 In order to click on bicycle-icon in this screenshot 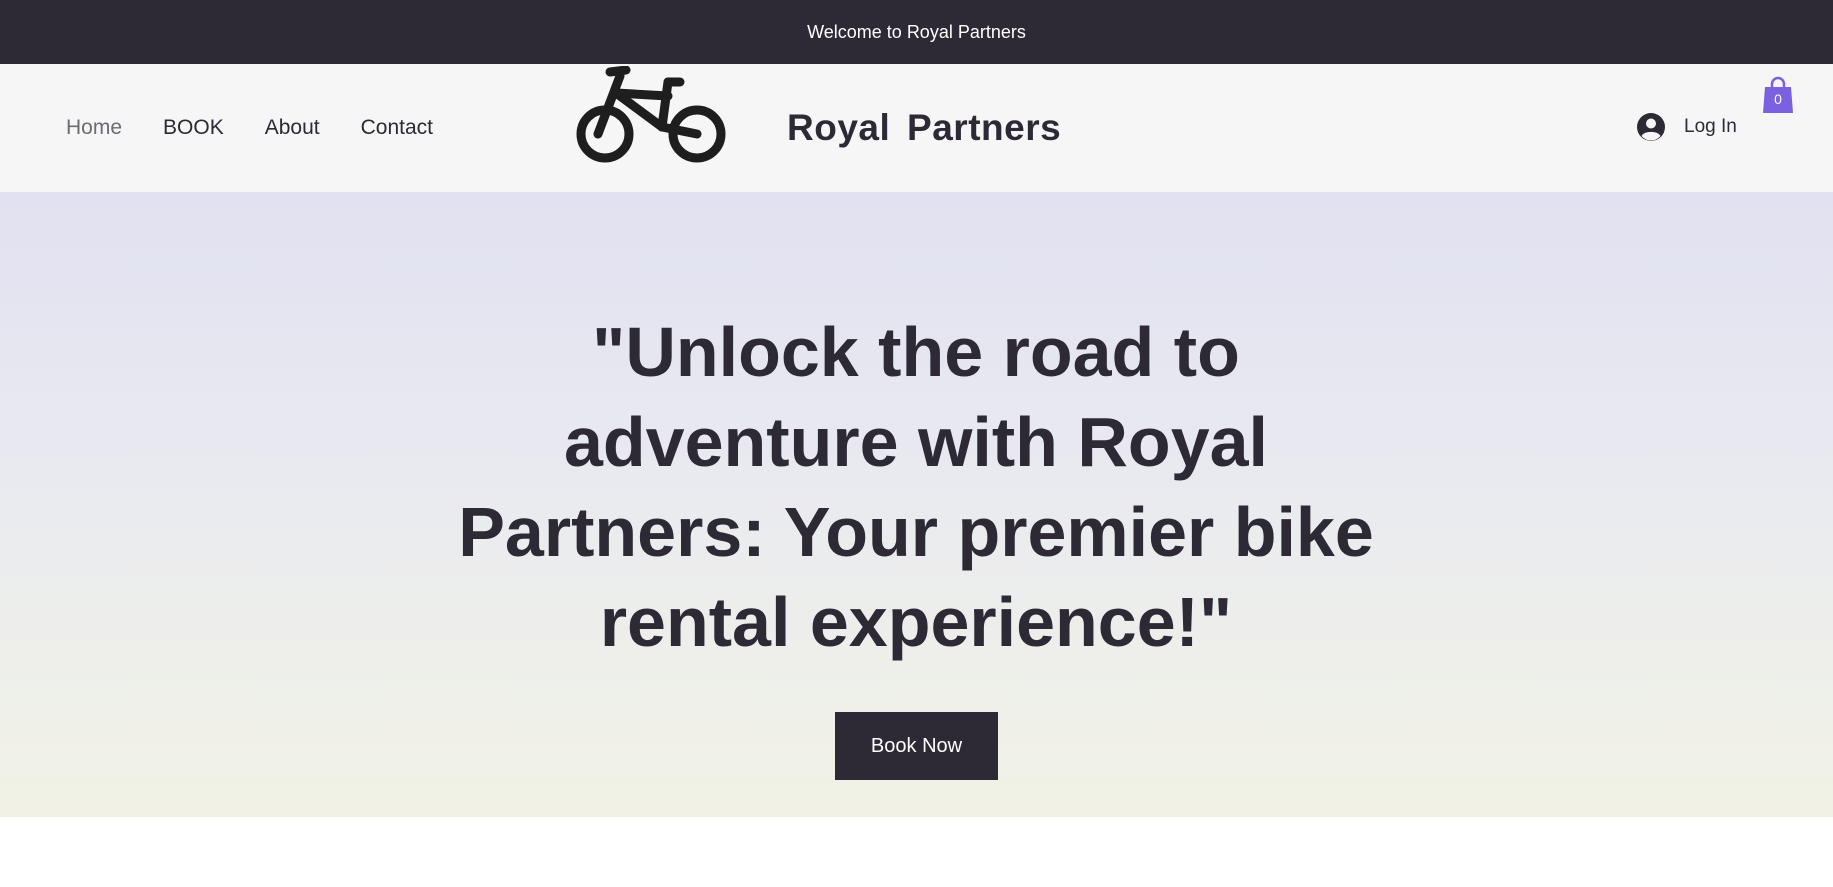, I will do `click(650, 118)`.